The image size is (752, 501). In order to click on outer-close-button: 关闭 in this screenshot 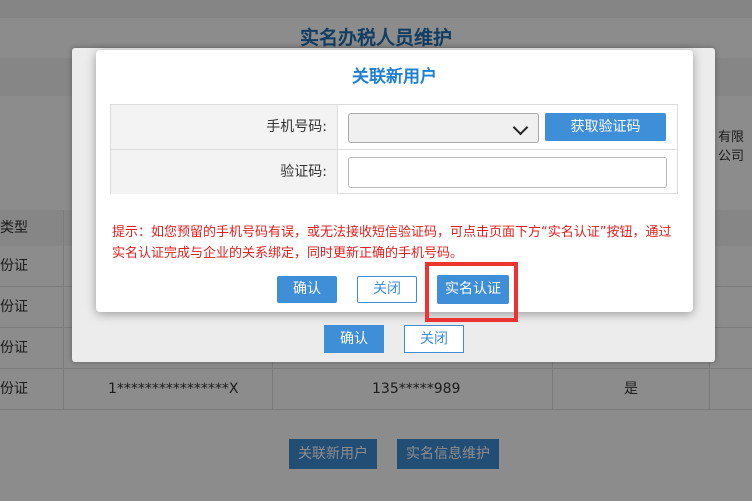, I will do `click(434, 339)`.